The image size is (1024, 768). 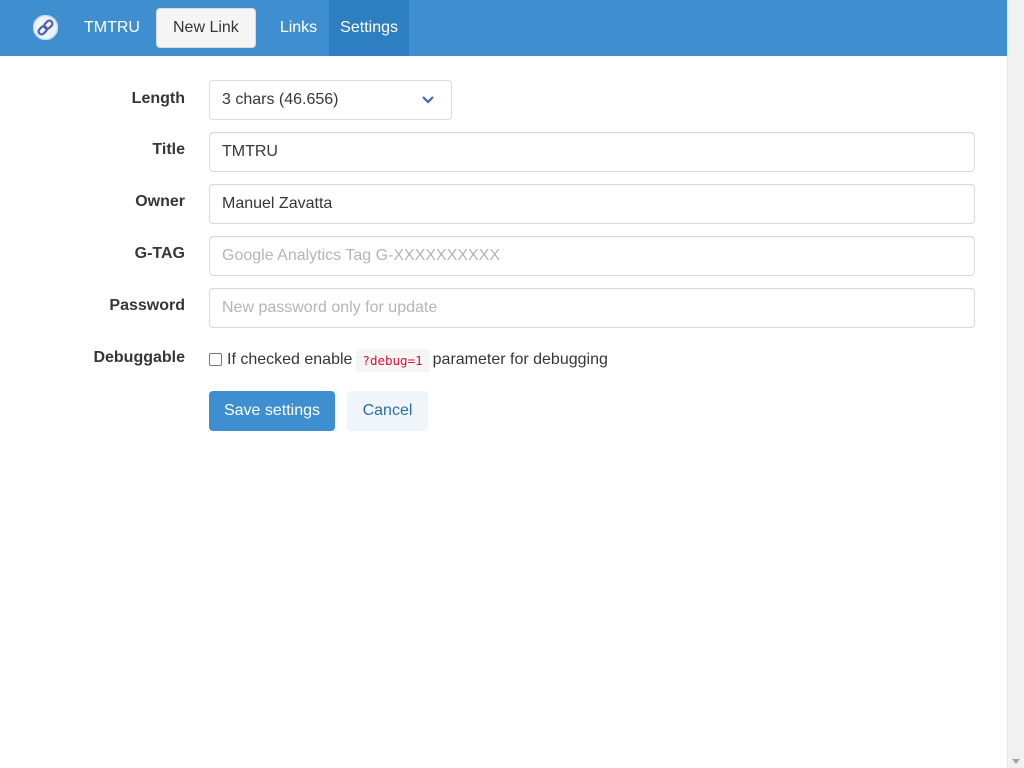 I want to click on debuggable-checkbox, so click(x=215, y=359).